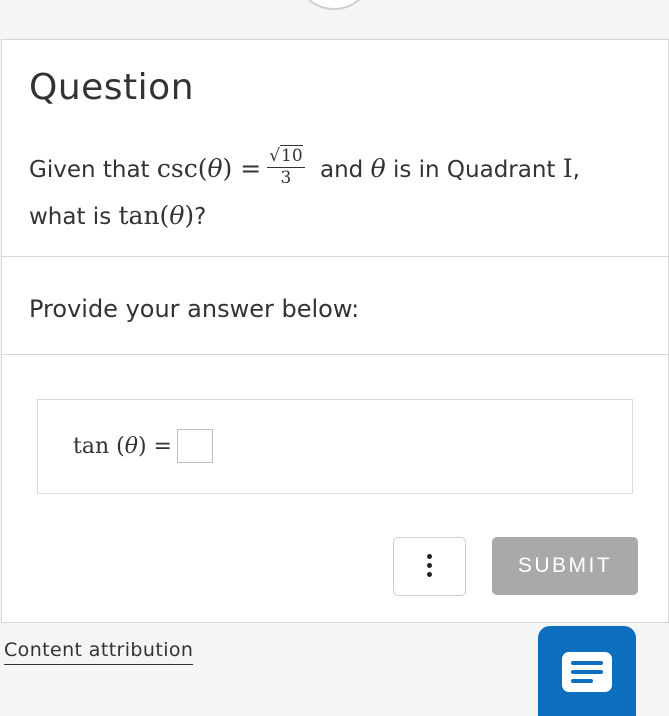 The height and width of the screenshot is (716, 669). Describe the element at coordinates (334, 5) in the screenshot. I see `top-handle-circle` at that location.